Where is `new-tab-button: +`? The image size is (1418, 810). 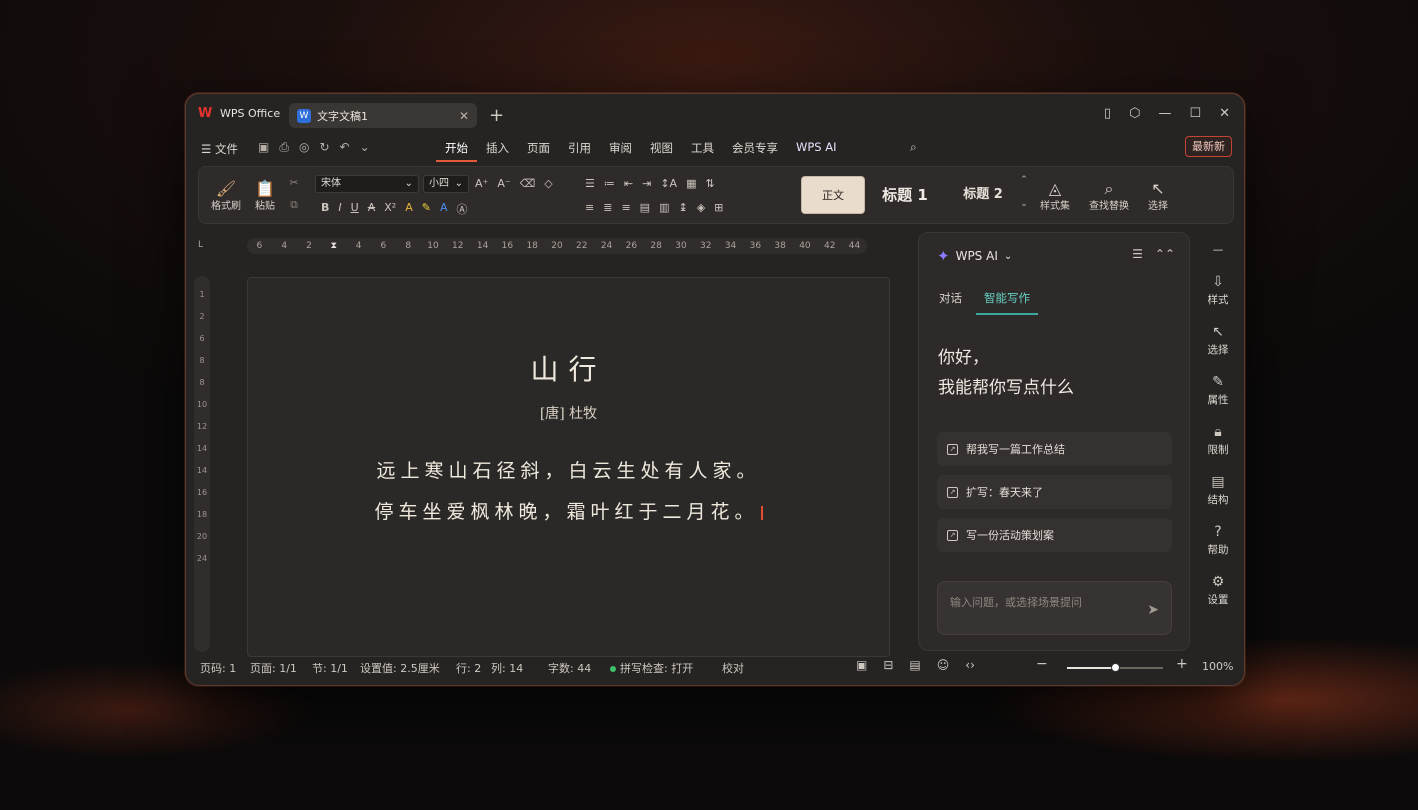 new-tab-button: + is located at coordinates (496, 115).